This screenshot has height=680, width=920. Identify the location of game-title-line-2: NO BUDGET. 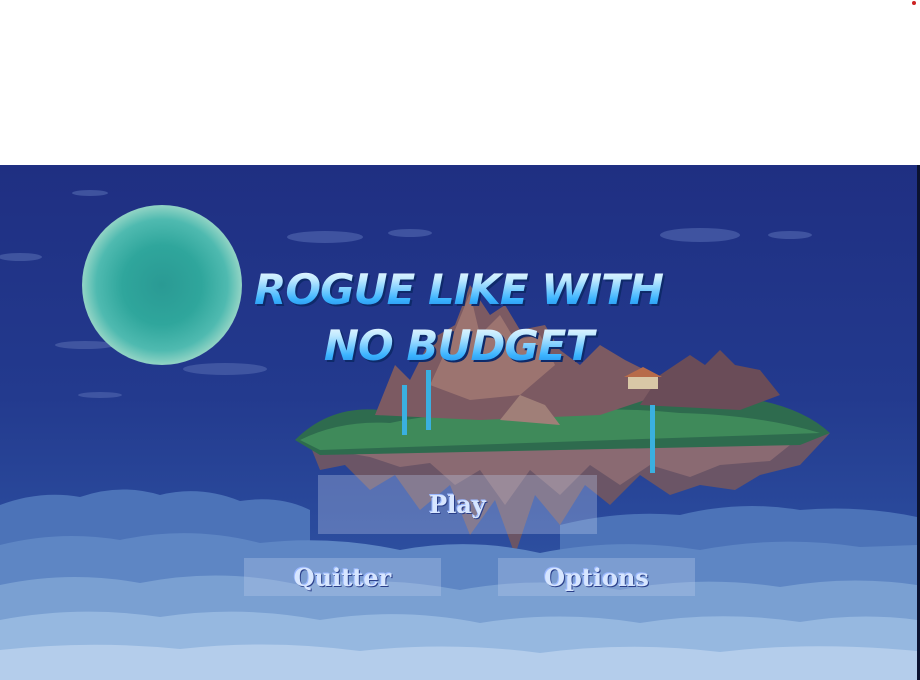
(458, 345).